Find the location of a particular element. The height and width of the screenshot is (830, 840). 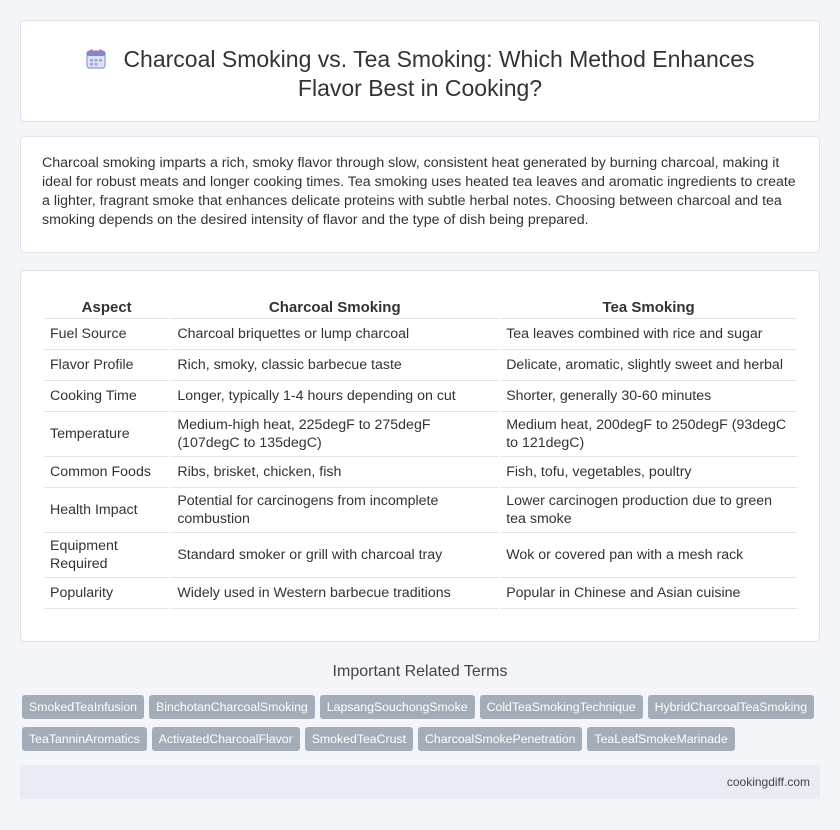

row-aspect: Health Impact is located at coordinates (107, 510).